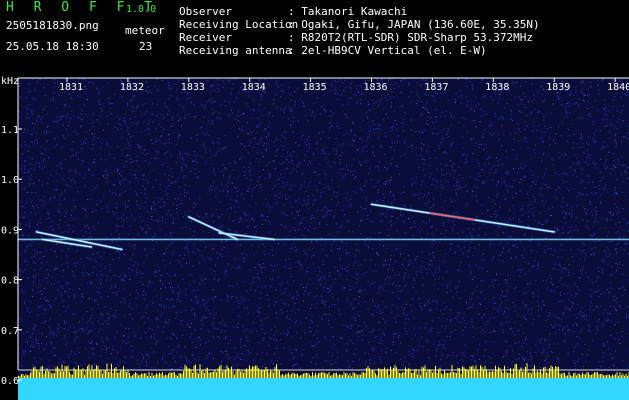 The width and height of the screenshot is (629, 400). Describe the element at coordinates (254, 87) in the screenshot. I see `x-tick-label: 1834` at that location.